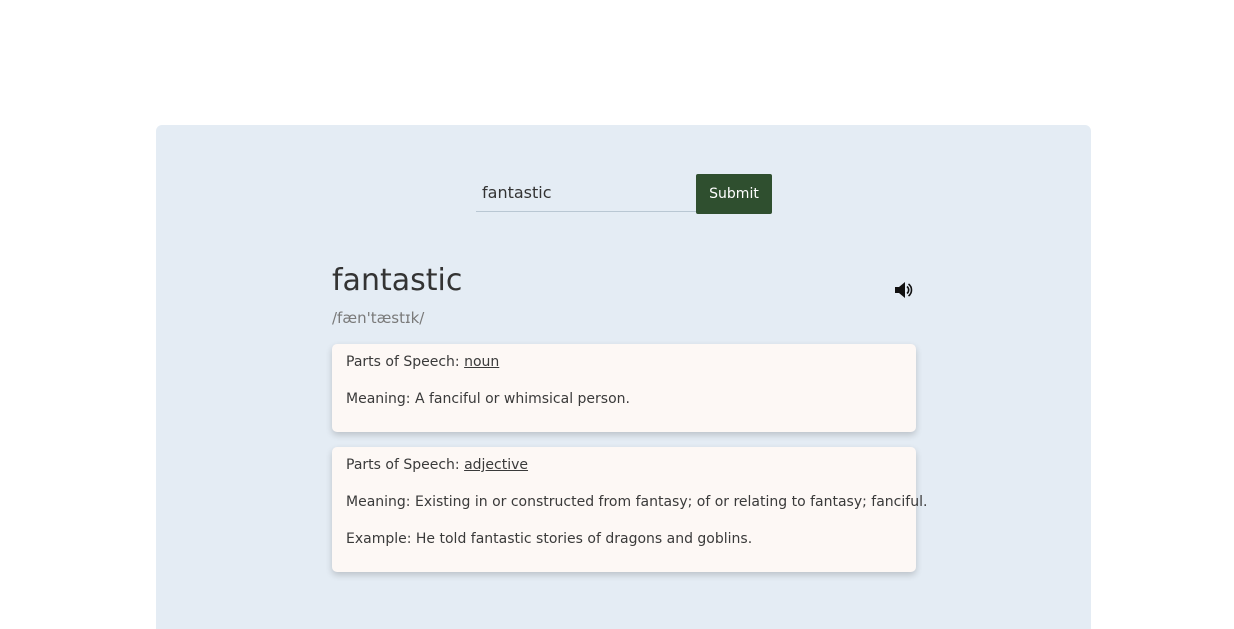  Describe the element at coordinates (522, 399) in the screenshot. I see `meaning-definition: A fanciful or whimsical person.` at that location.